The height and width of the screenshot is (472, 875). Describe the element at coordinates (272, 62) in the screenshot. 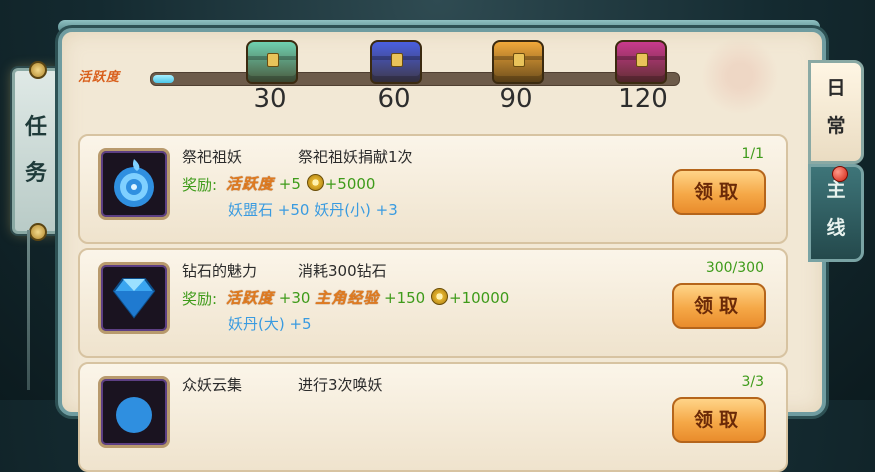

I see `jade-chest-icon` at that location.